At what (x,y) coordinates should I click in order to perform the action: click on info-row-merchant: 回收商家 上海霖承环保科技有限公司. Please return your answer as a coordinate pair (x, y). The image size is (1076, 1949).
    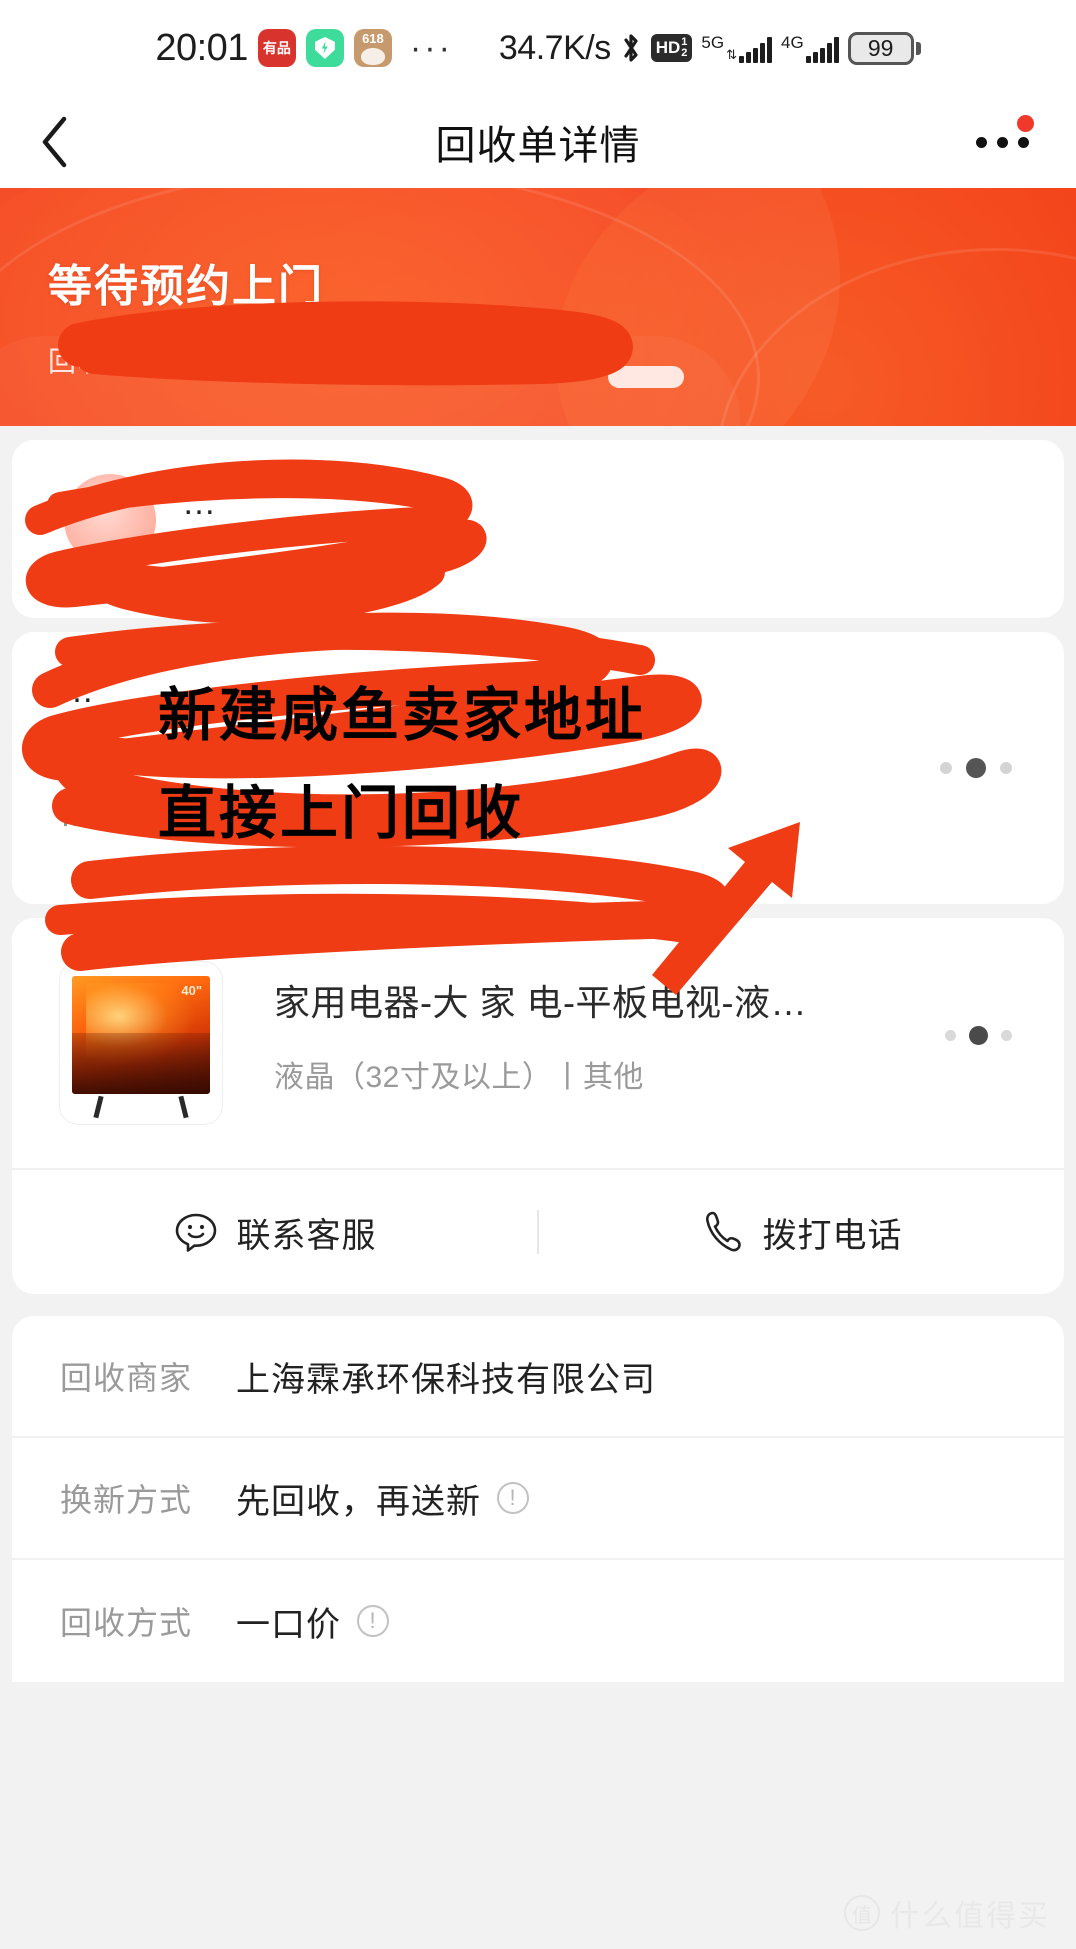
    Looking at the image, I should click on (538, 1377).